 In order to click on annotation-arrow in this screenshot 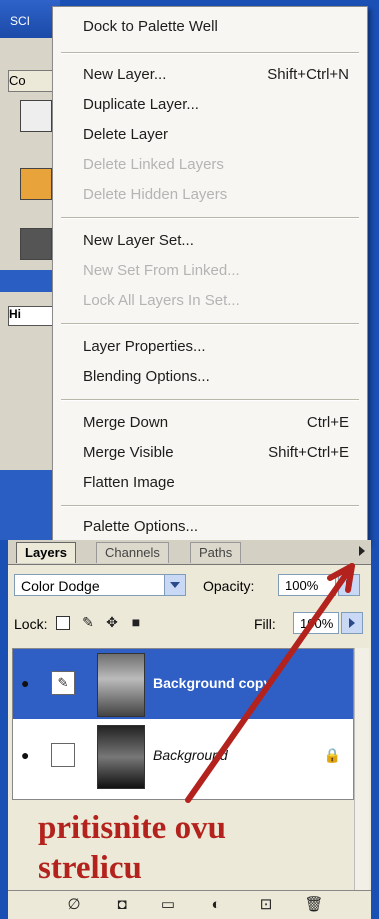, I will do `click(270, 683)`.